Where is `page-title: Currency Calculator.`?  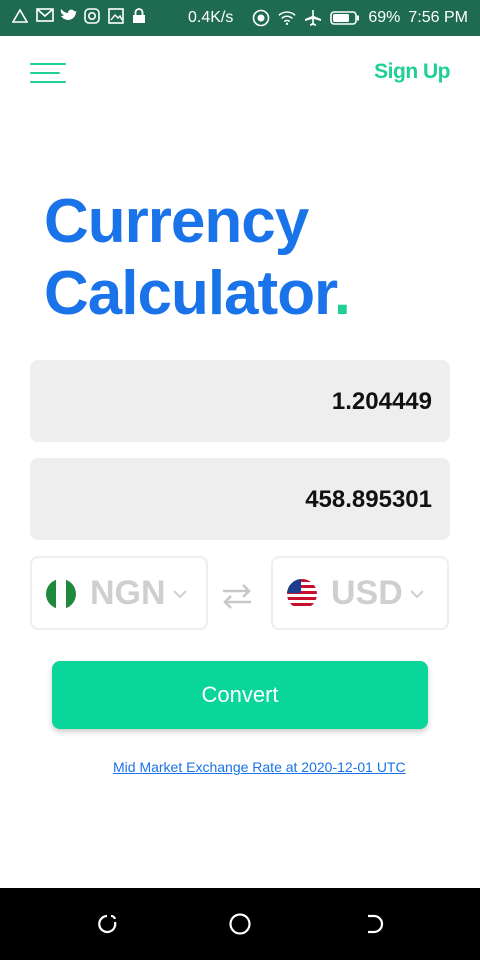
page-title: Currency Calculator. is located at coordinates (197, 258).